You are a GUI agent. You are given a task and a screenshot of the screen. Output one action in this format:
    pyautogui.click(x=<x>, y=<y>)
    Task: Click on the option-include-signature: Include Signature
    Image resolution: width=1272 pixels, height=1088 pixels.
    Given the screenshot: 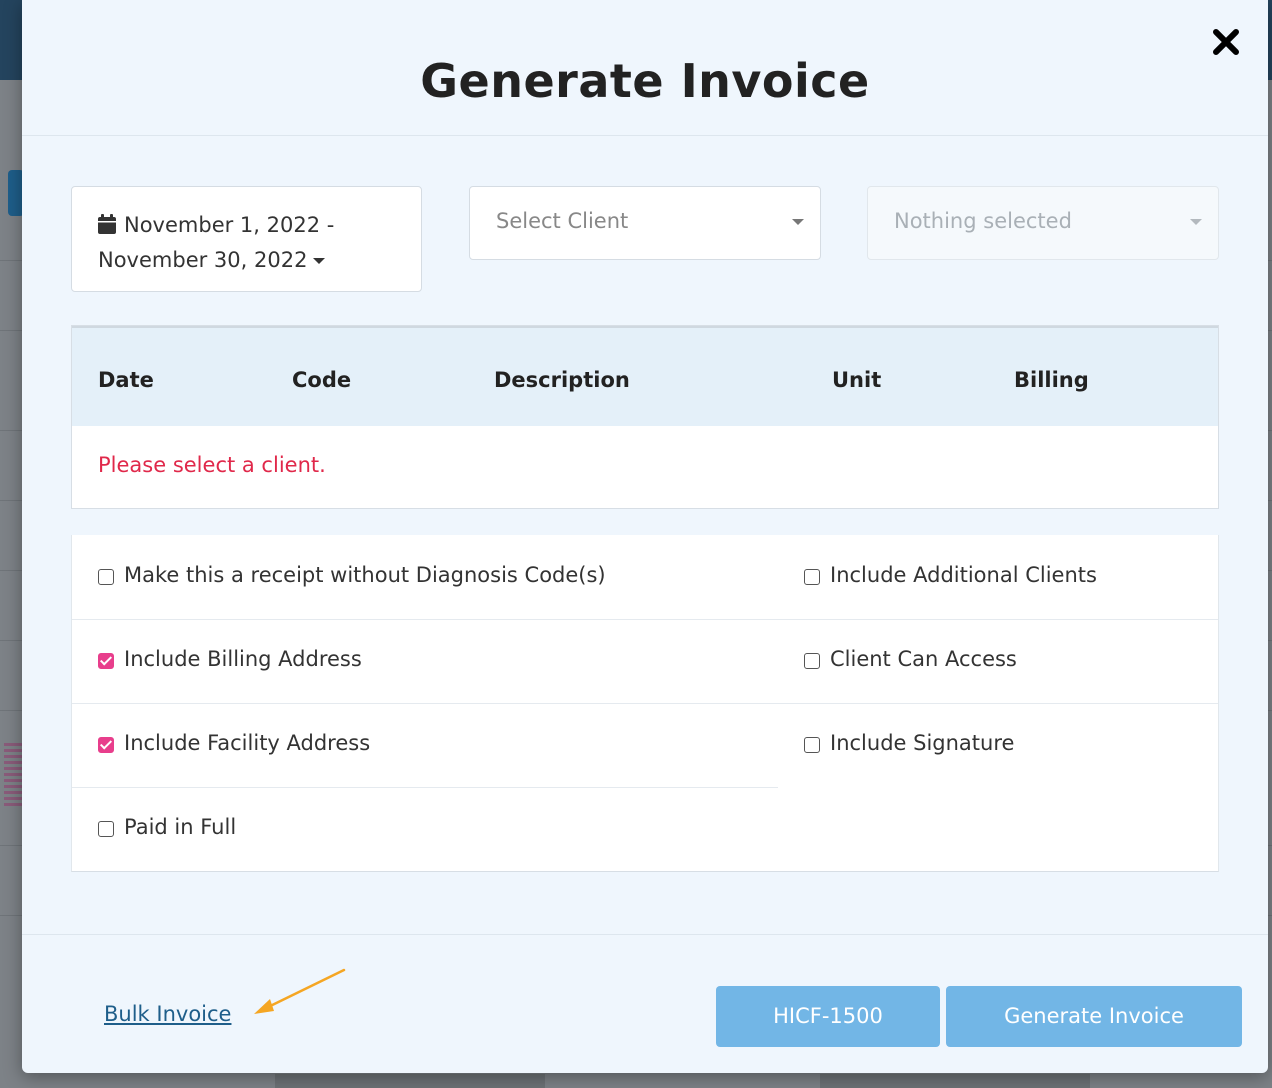 What is the action you would take?
    pyautogui.click(x=998, y=745)
    